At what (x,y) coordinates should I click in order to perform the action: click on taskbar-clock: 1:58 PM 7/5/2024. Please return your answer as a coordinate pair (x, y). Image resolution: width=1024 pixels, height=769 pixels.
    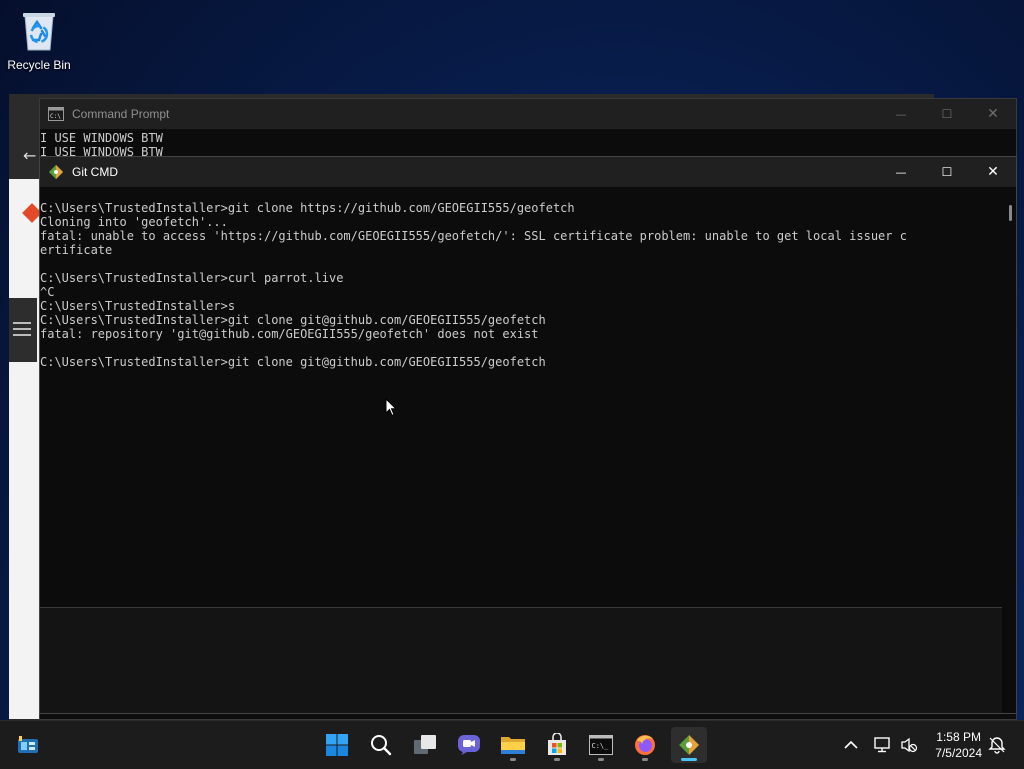
    Looking at the image, I should click on (958, 745).